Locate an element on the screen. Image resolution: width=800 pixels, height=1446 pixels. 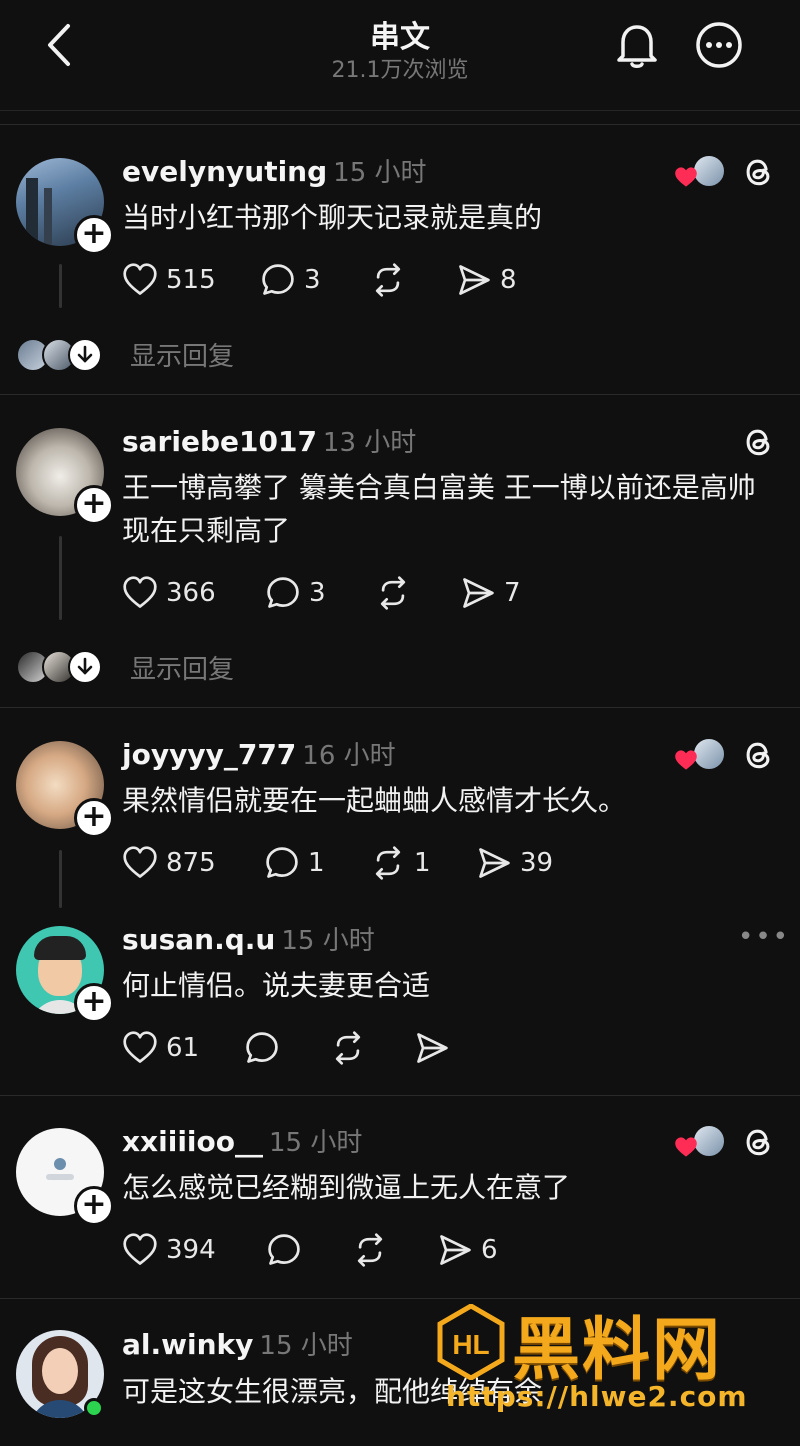
like-button: 394 is located at coordinates (169, 1250).